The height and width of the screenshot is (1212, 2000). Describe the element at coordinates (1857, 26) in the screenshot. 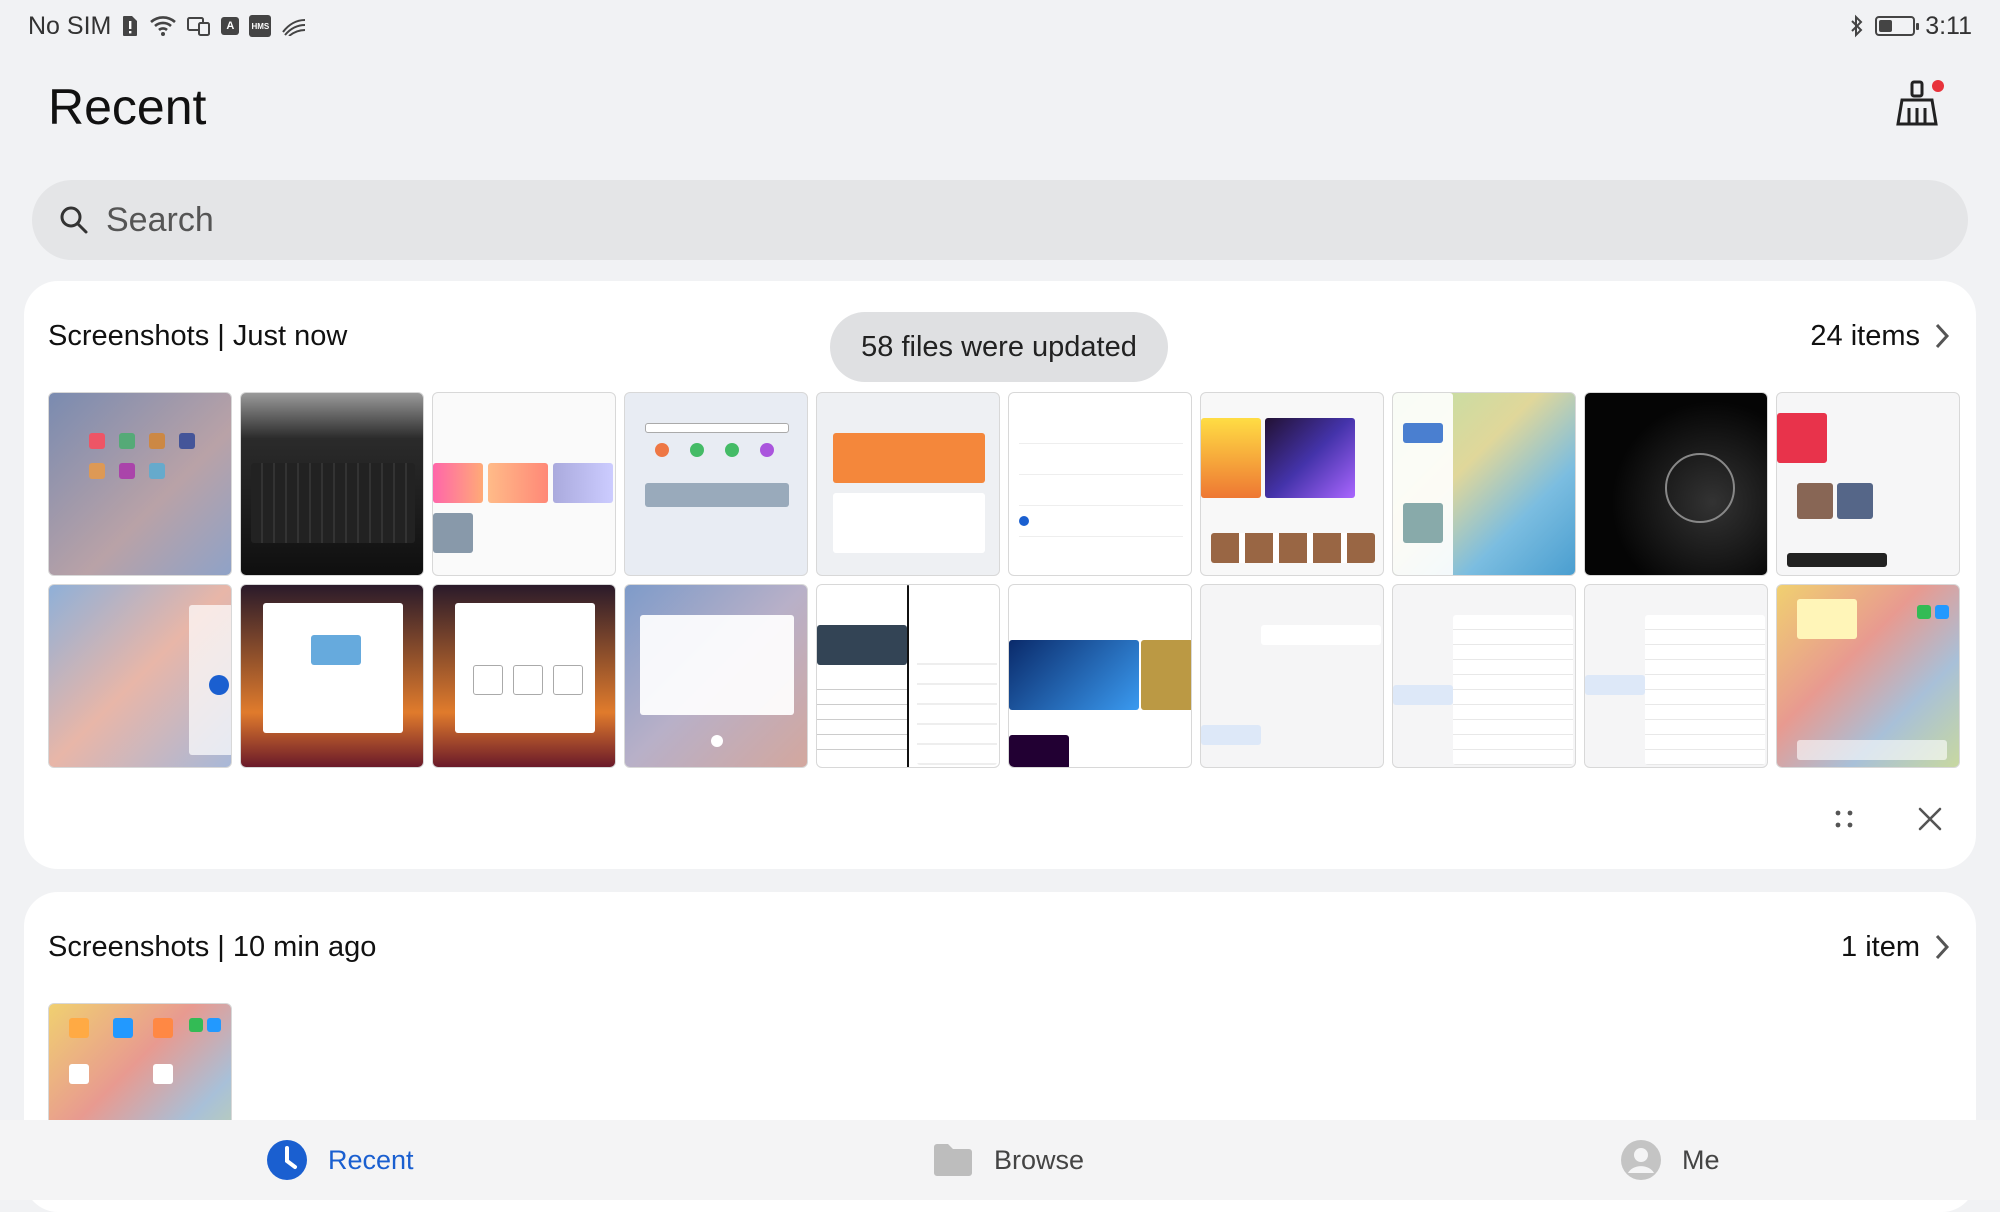

I see `bluetooth-icon` at that location.